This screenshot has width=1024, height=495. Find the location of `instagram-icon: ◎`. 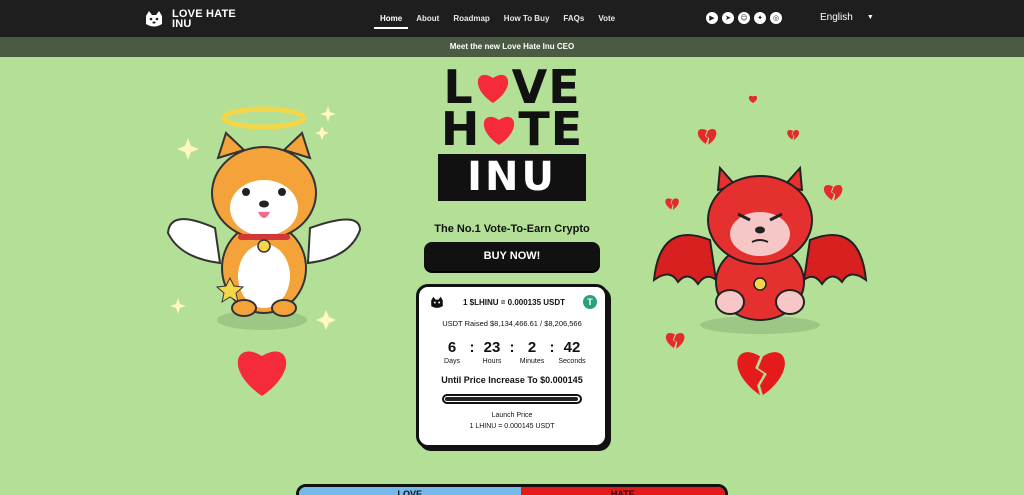

instagram-icon: ◎ is located at coordinates (776, 18).